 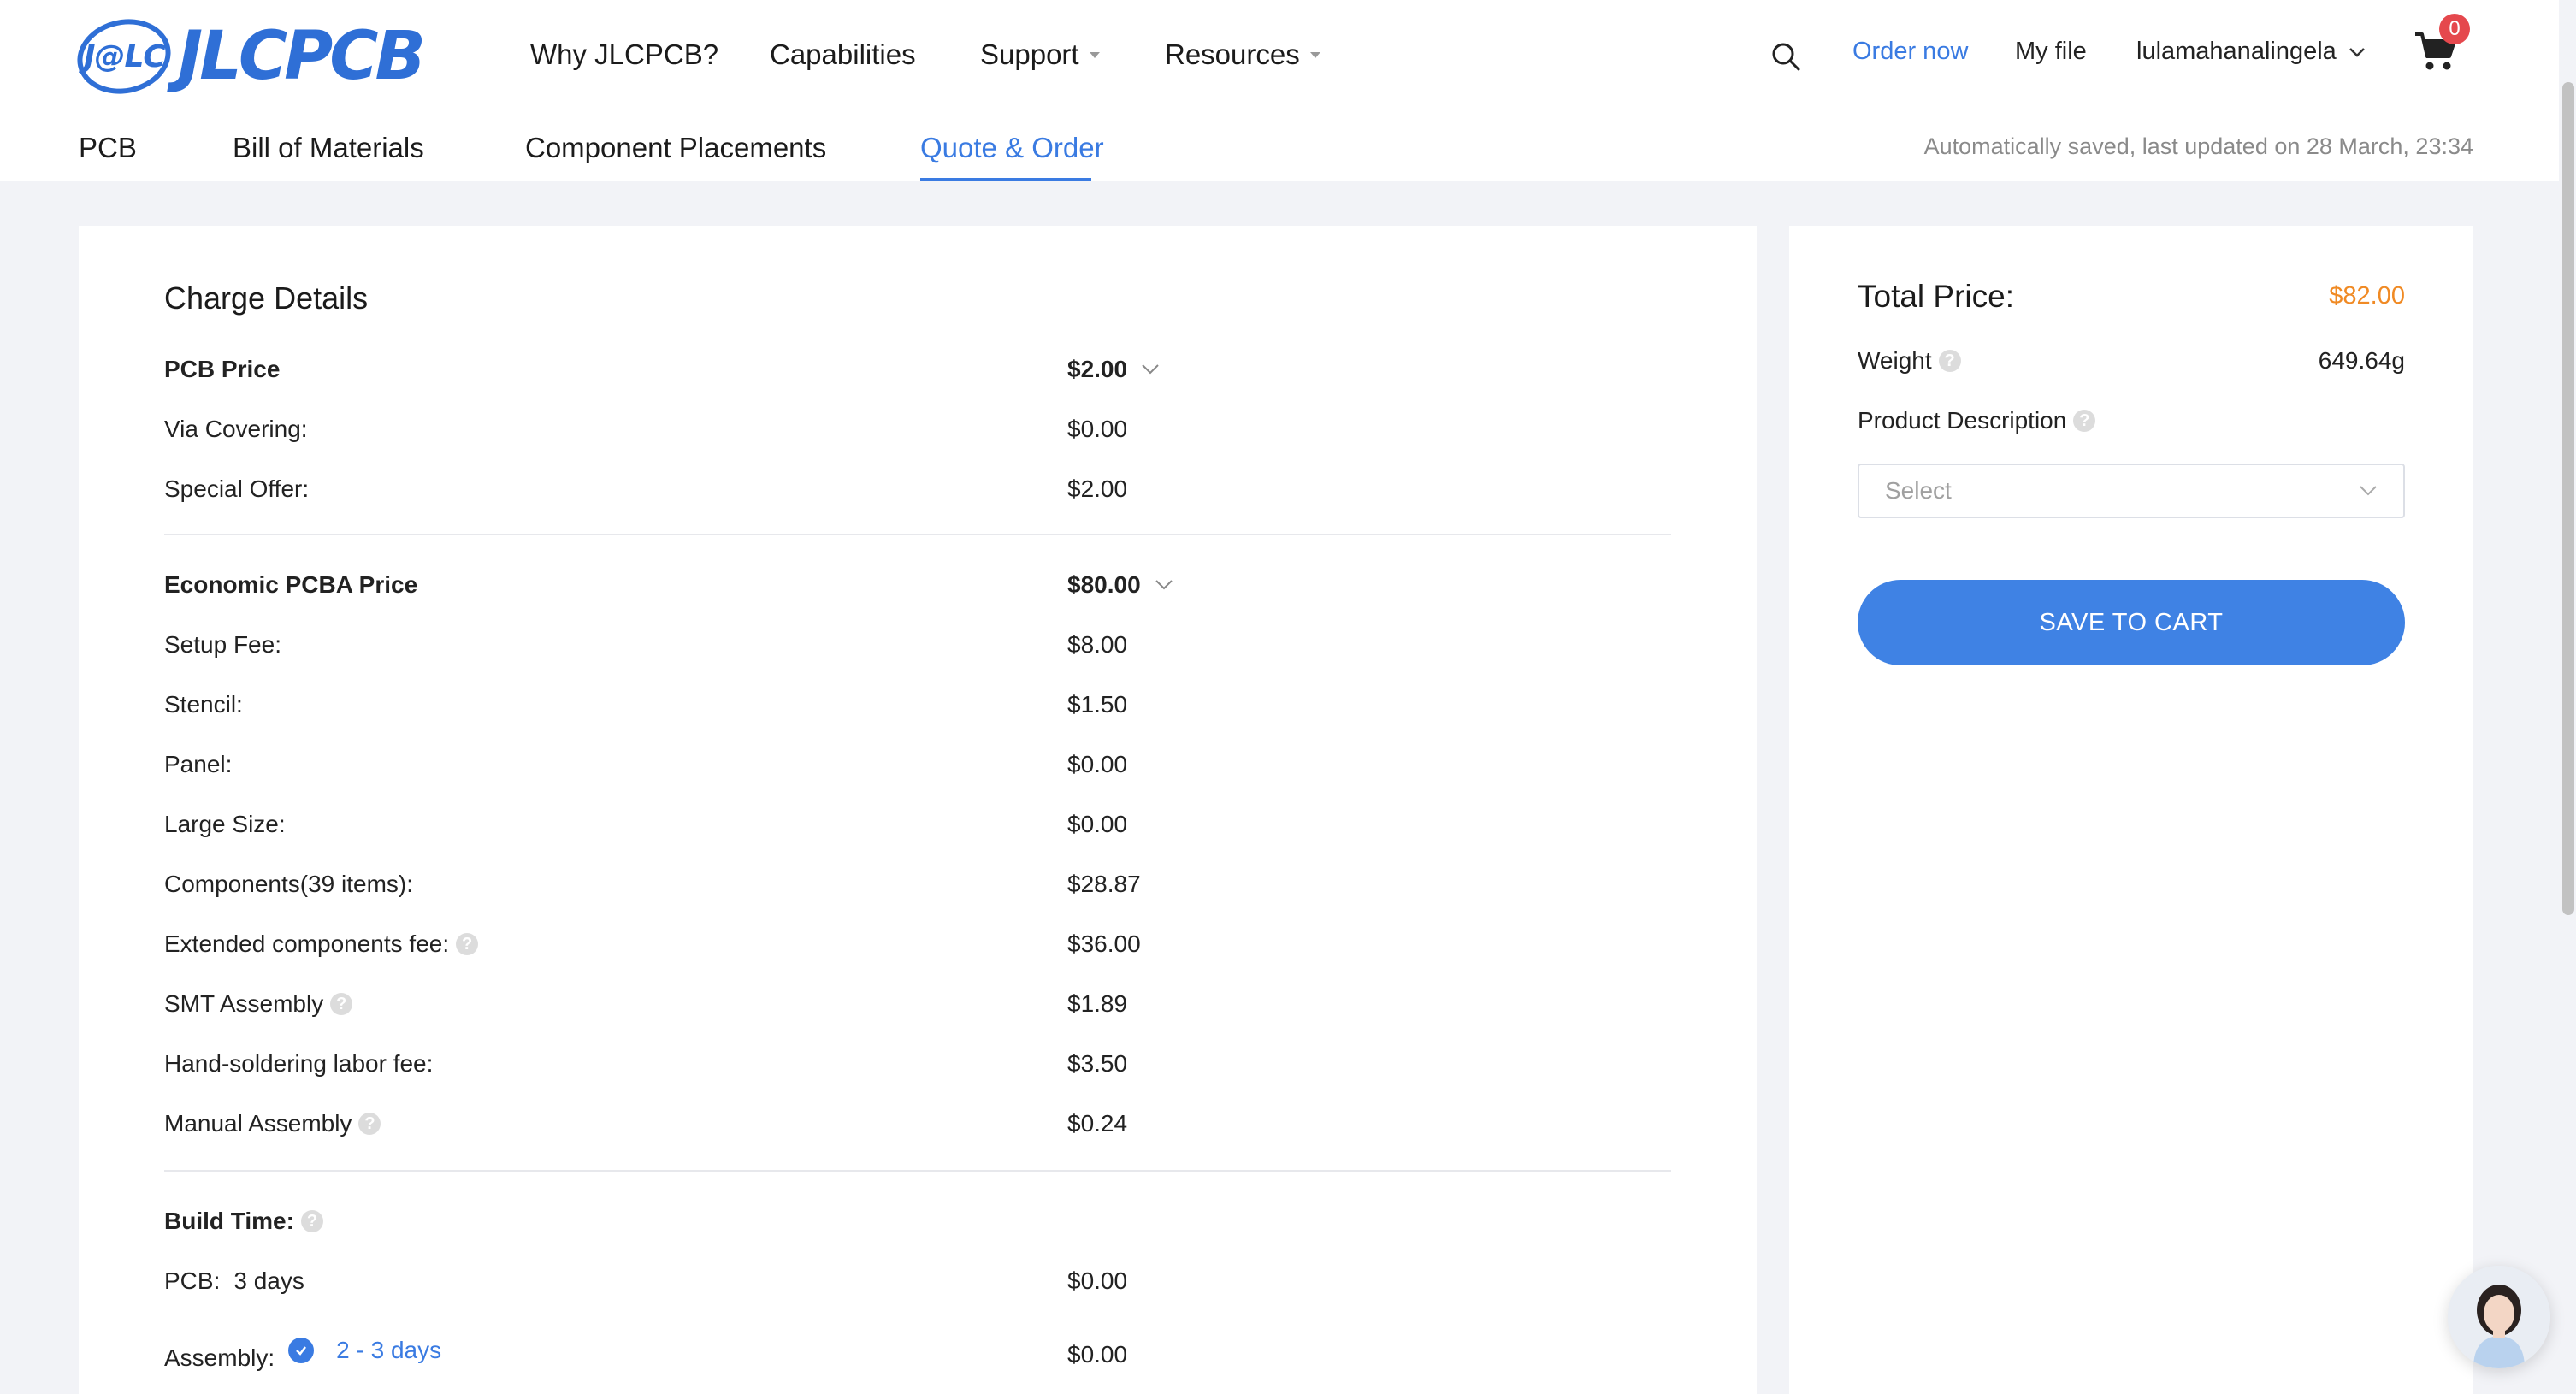 I want to click on weight-value: 649.64g, so click(x=2361, y=360).